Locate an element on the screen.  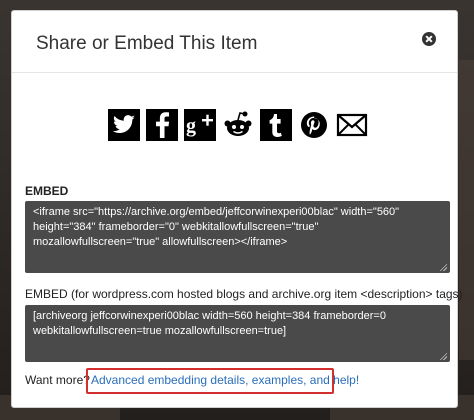
facebook-icon is located at coordinates (162, 125).